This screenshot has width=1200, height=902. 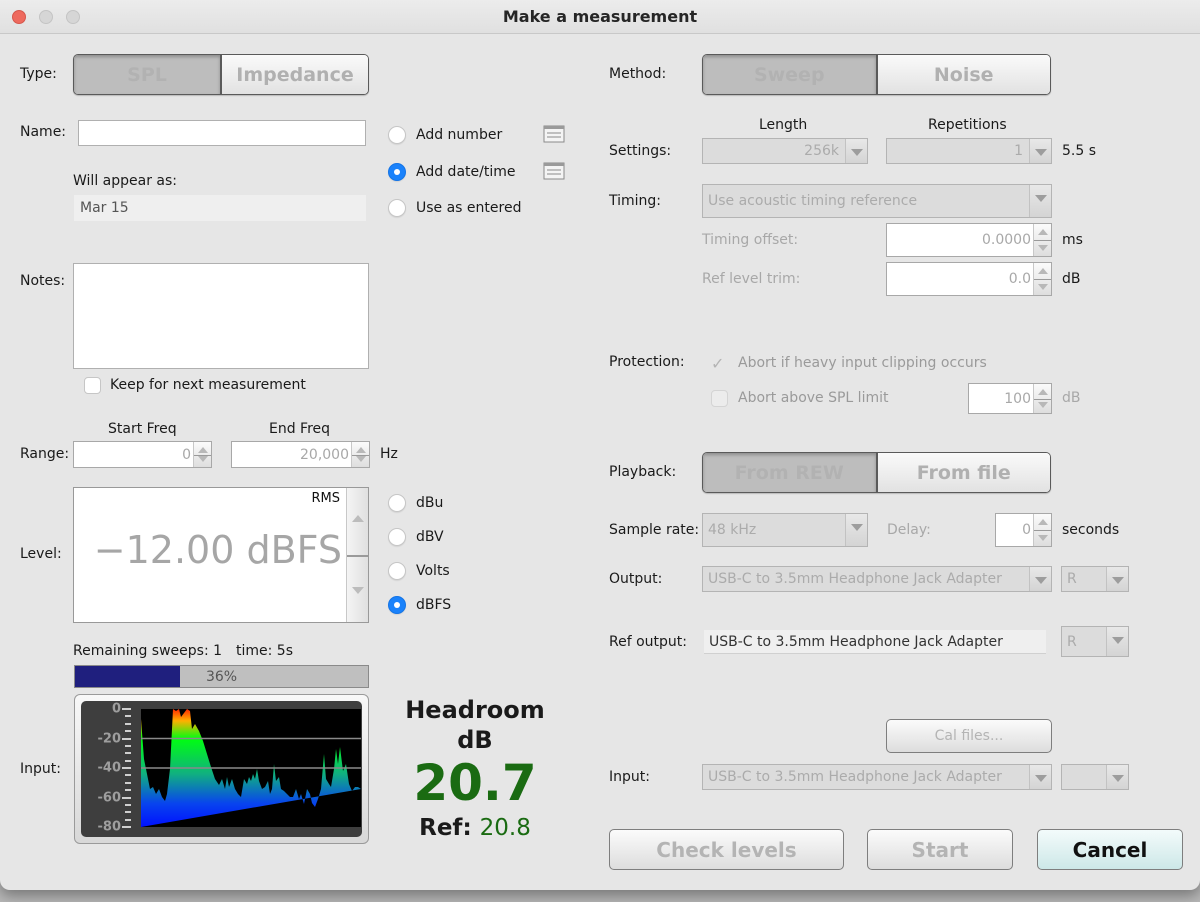 What do you see at coordinates (638, 74) in the screenshot?
I see `method-label: Method:` at bounding box center [638, 74].